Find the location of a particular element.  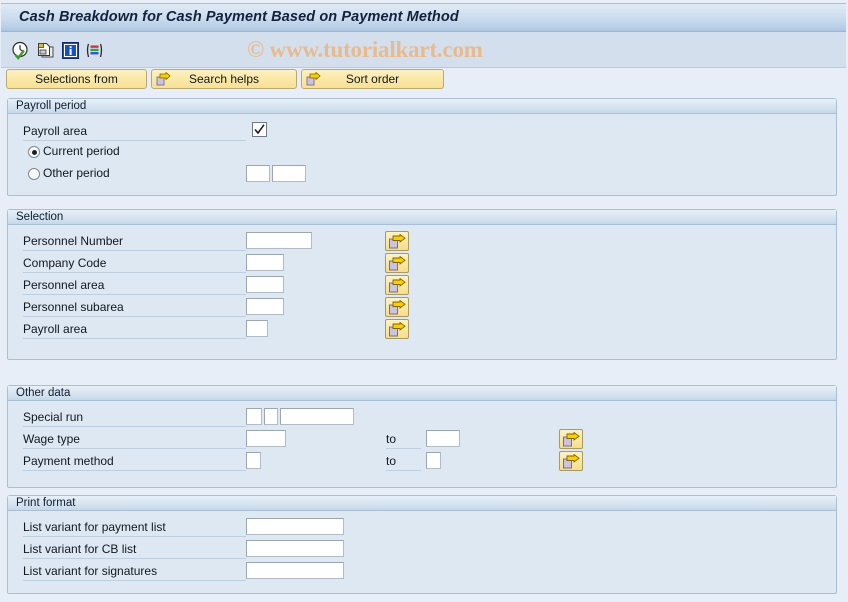

group-print-format-title: Print format is located at coordinates (422, 503).